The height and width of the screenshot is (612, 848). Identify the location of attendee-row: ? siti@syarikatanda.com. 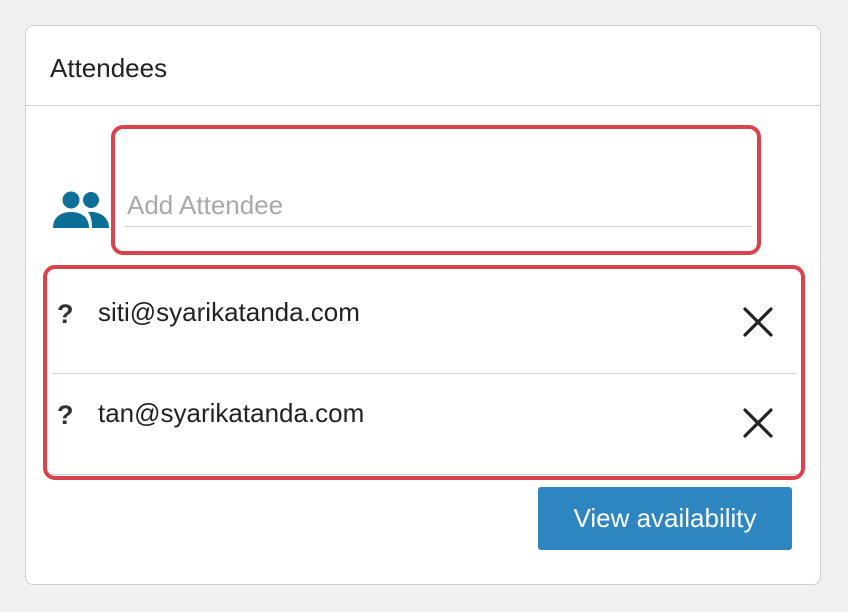
(424, 323).